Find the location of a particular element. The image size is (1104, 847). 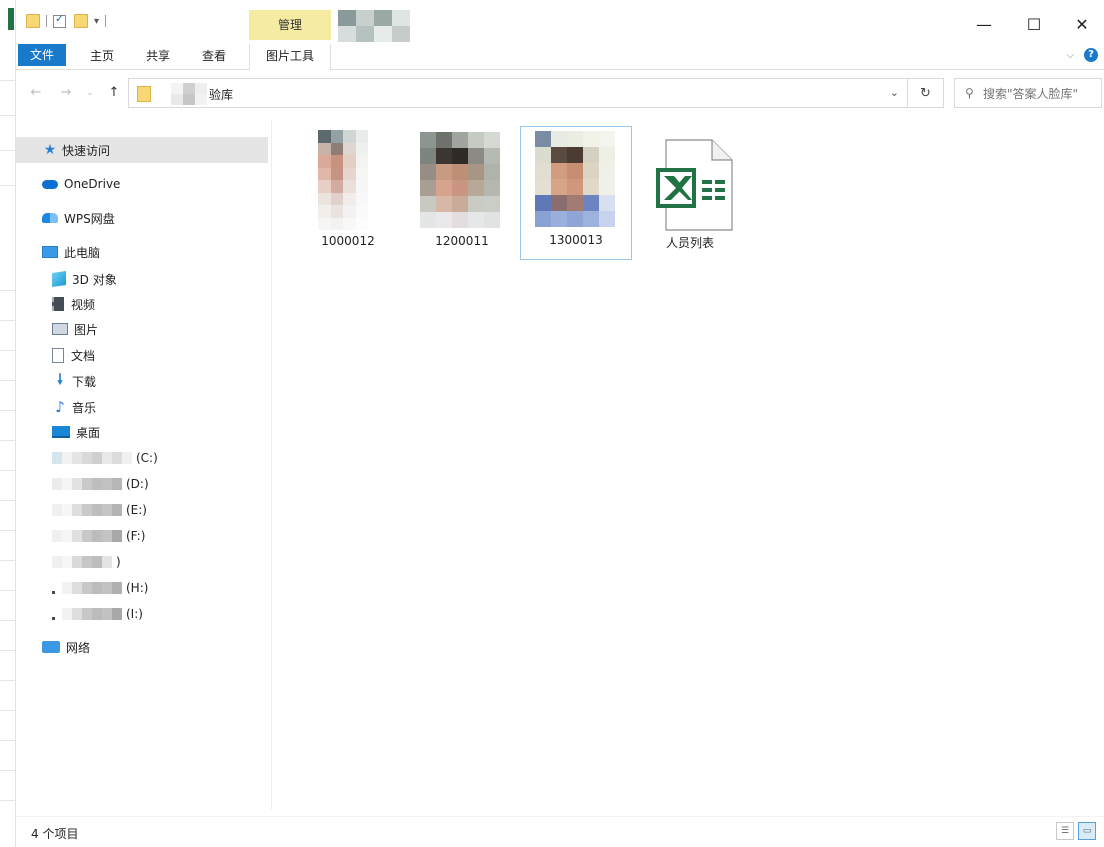

3d-objects-icon is located at coordinates (59, 279).